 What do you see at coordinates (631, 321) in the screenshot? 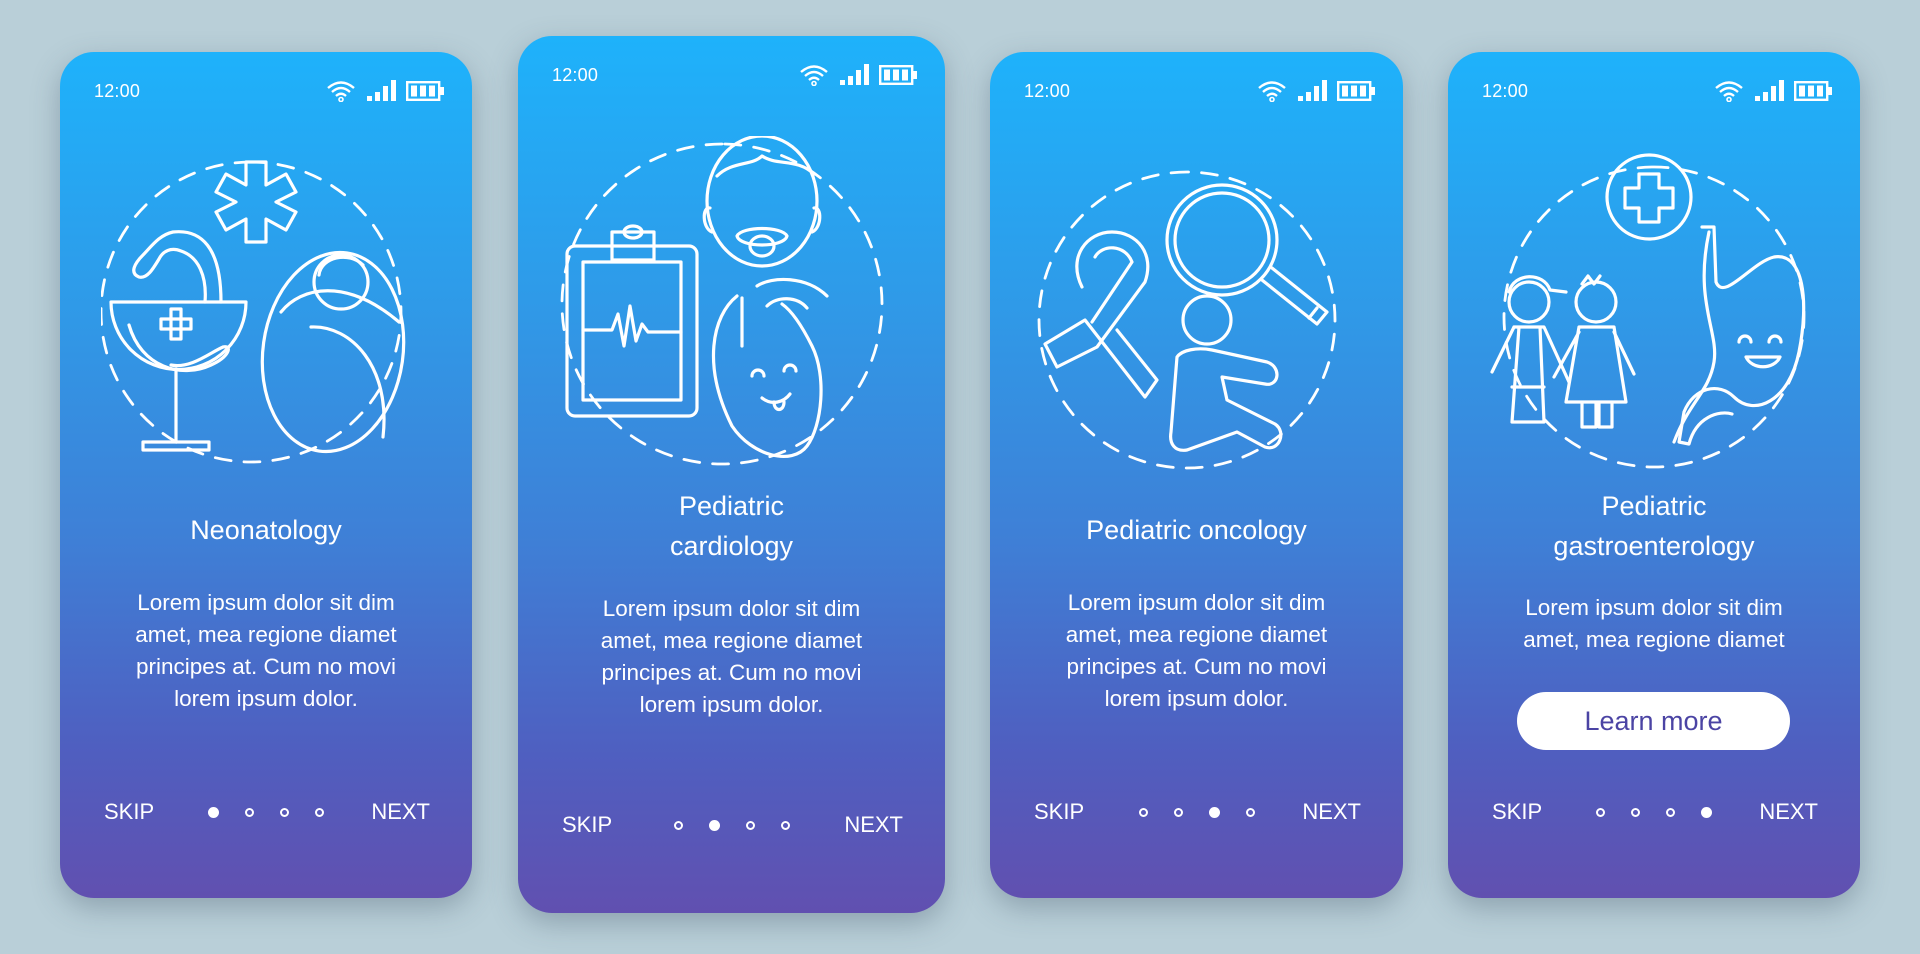
I see `ecg-clipboard-icon` at bounding box center [631, 321].